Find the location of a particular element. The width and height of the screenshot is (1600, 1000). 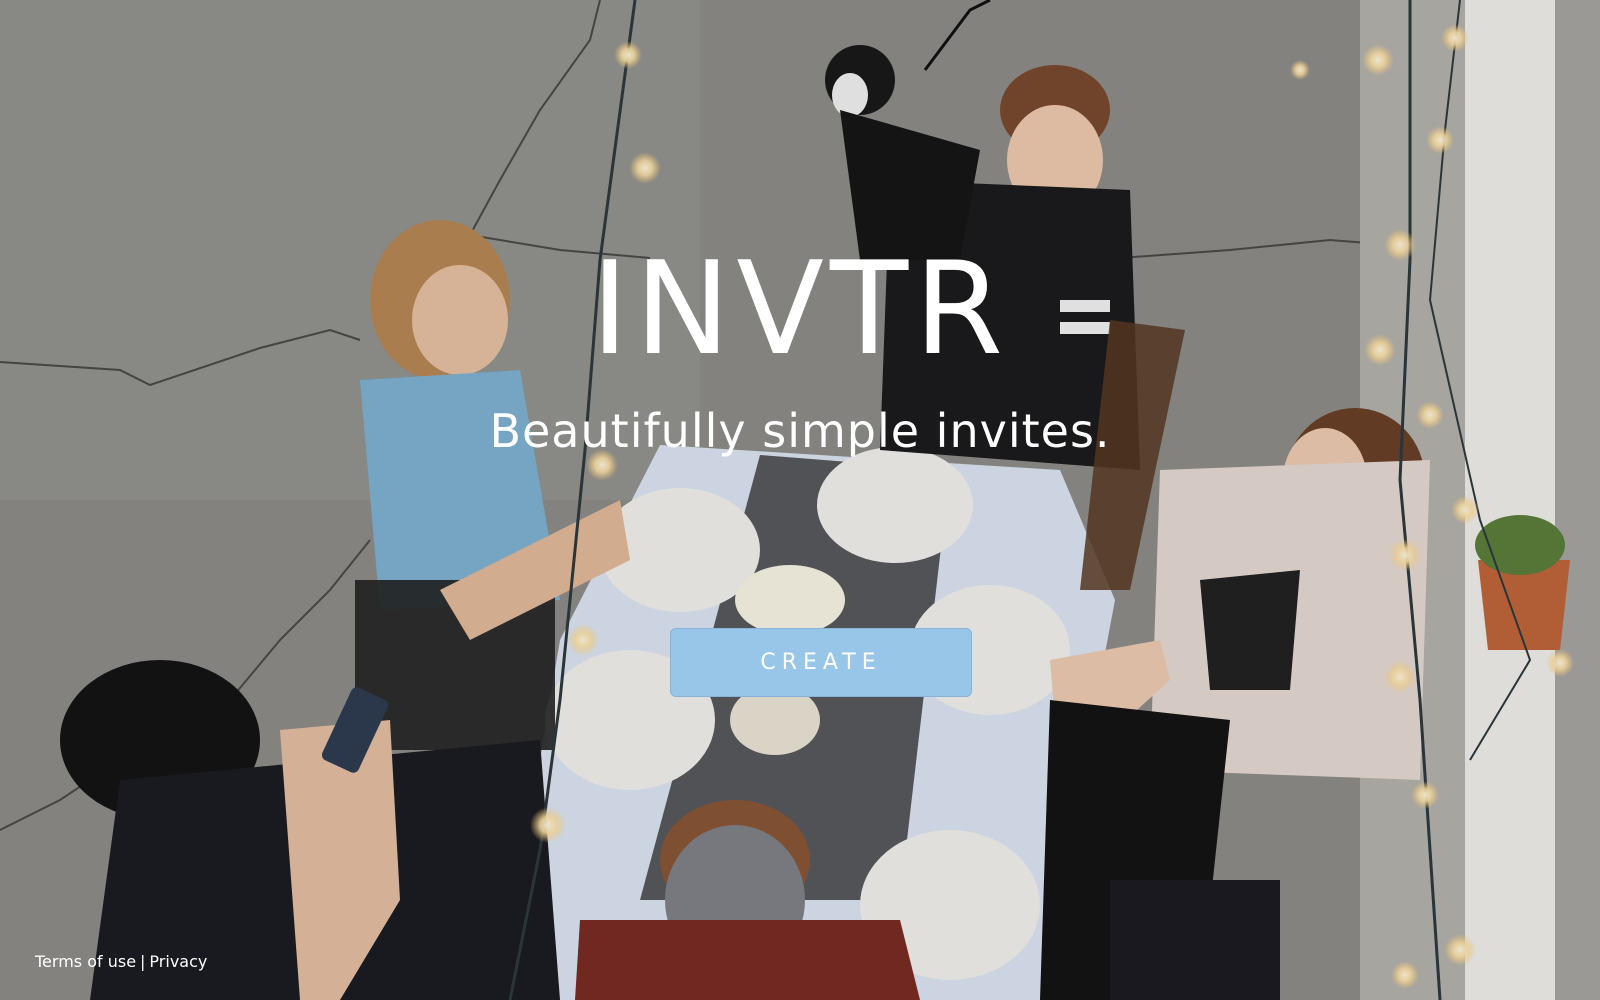

privacy-link: Privacy is located at coordinates (178, 961).